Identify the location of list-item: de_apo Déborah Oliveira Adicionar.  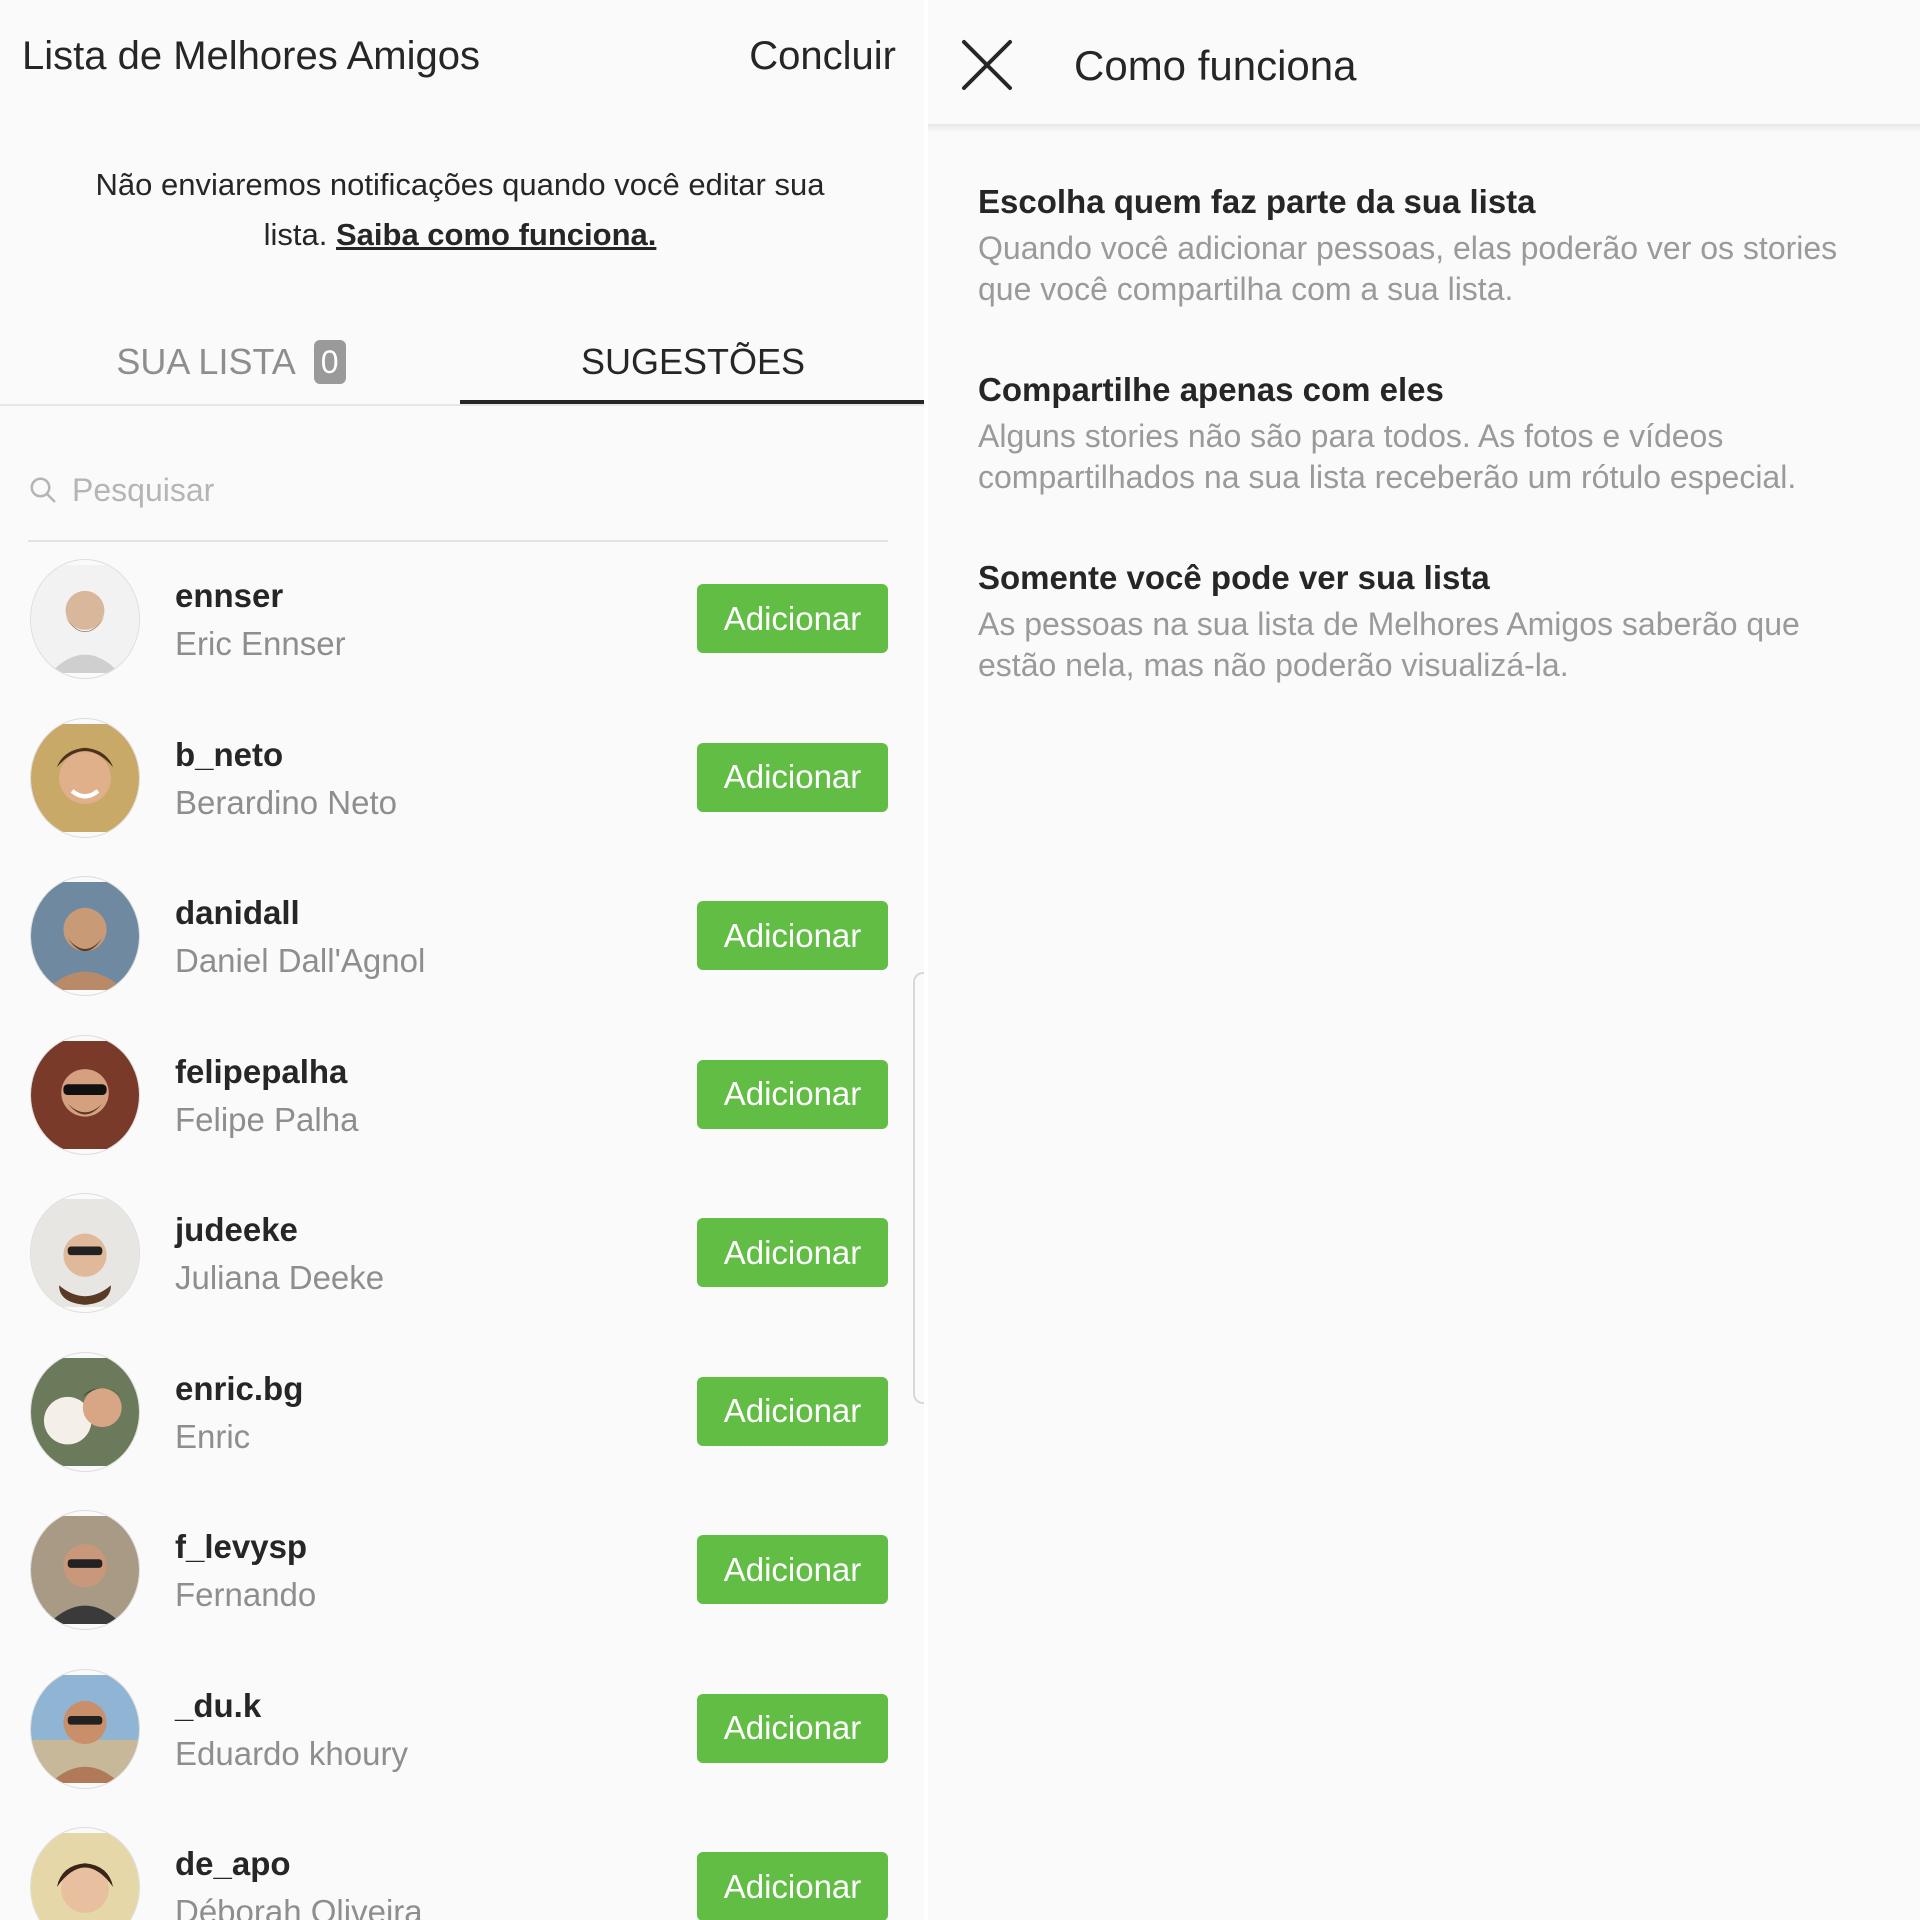
(462, 1871).